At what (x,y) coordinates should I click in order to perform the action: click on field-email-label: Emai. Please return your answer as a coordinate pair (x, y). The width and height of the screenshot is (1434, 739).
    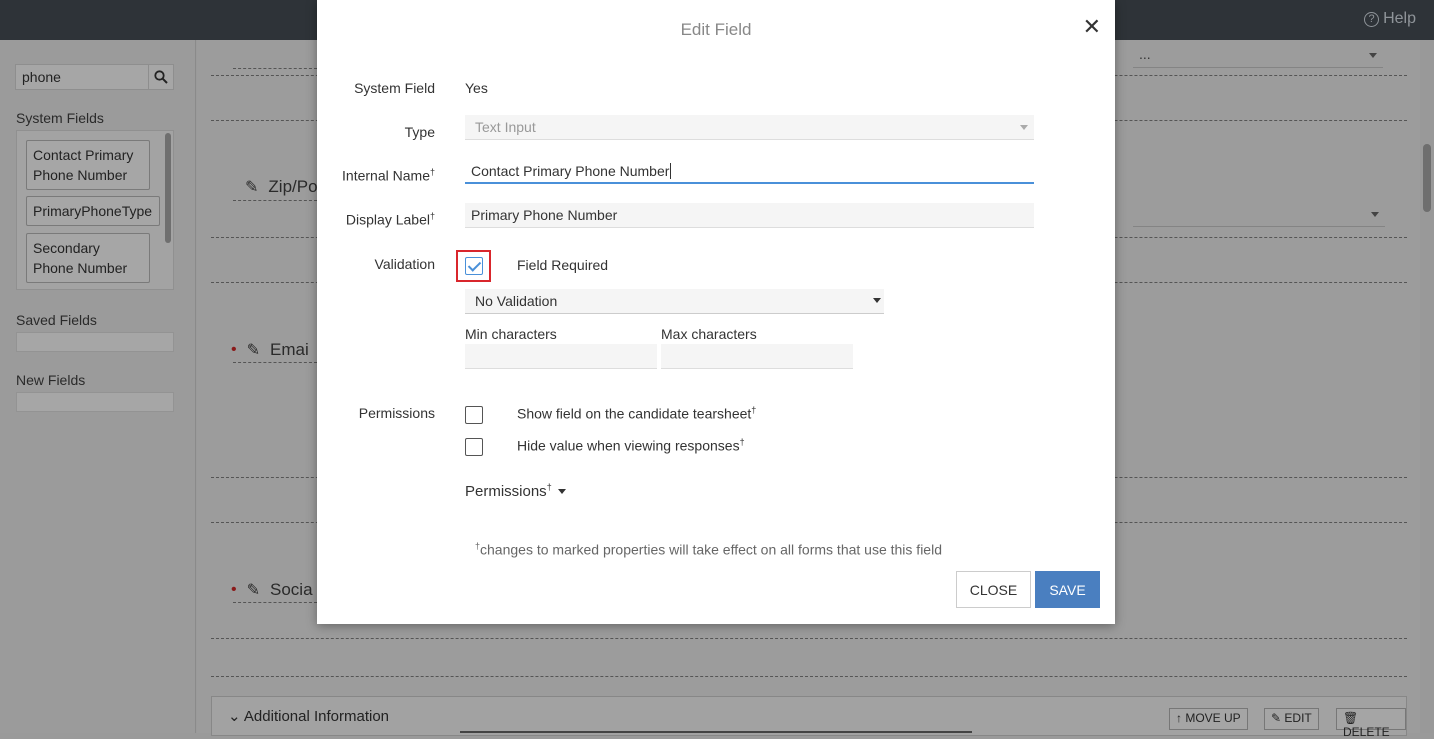
    Looking at the image, I should click on (289, 349).